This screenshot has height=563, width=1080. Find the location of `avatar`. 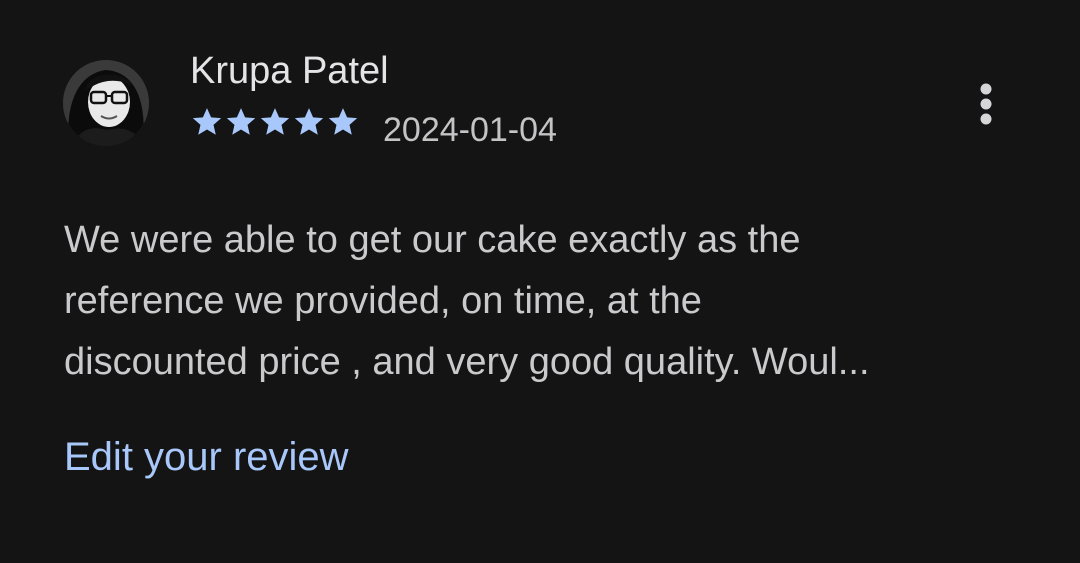

avatar is located at coordinates (106, 103).